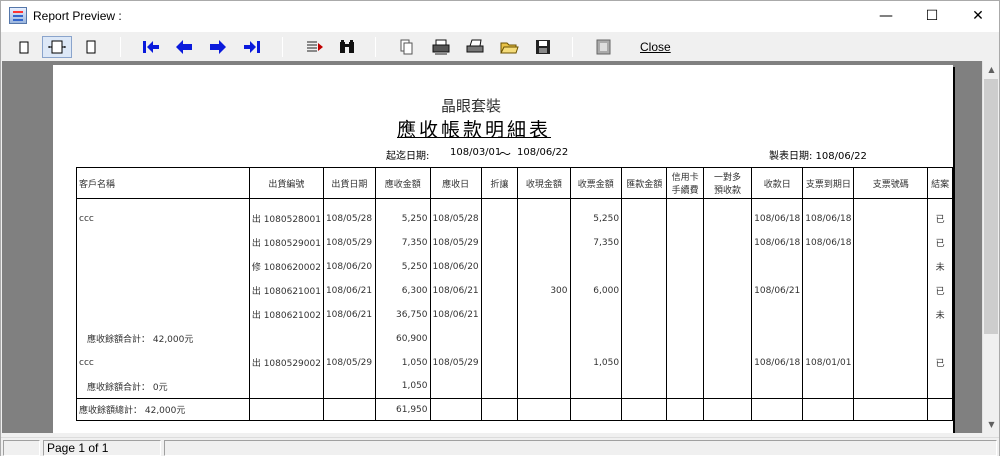 This screenshot has width=1000, height=456. I want to click on scroll-thumb, so click(991, 206).